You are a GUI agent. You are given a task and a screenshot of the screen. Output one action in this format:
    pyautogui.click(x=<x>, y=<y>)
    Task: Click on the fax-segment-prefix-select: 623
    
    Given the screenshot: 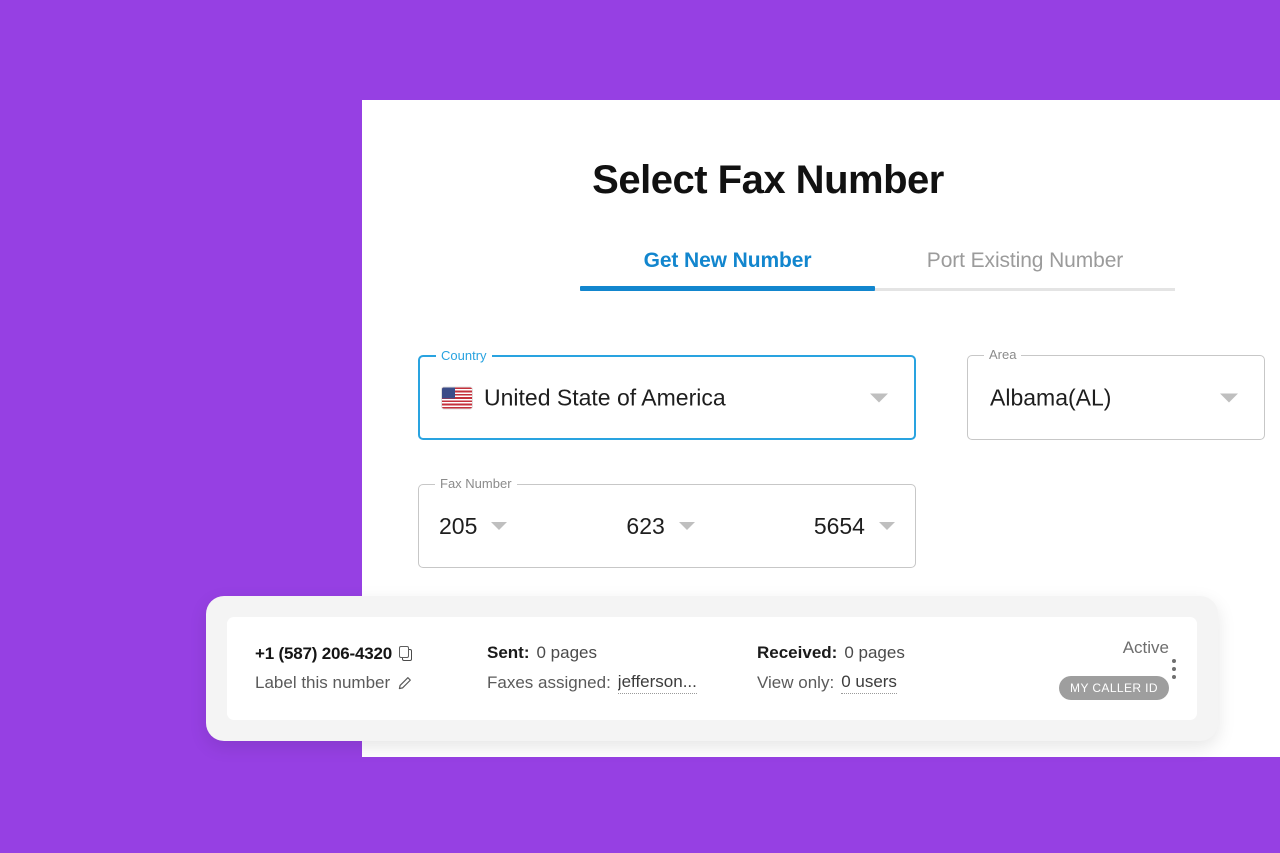 What is the action you would take?
    pyautogui.click(x=660, y=526)
    